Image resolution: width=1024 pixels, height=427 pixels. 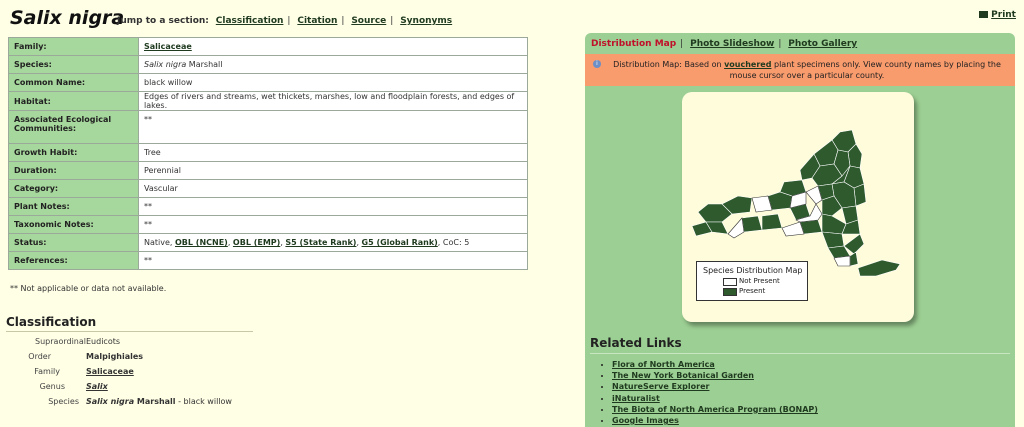 What do you see at coordinates (333, 46) in the screenshot?
I see `row-value: Salicaceae` at bounding box center [333, 46].